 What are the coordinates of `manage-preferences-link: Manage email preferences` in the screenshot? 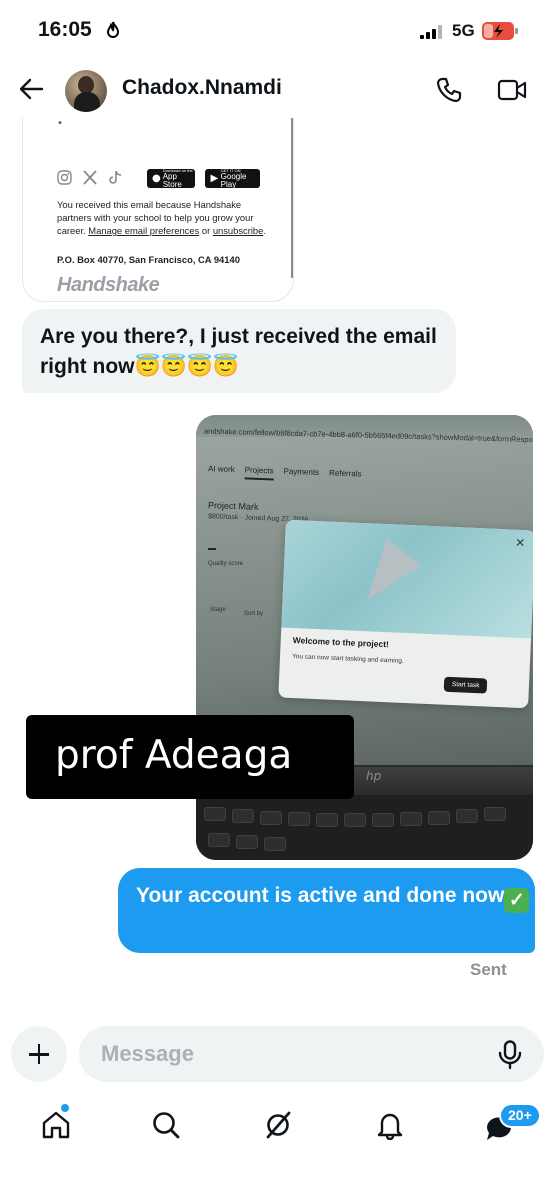 It's located at (143, 230).